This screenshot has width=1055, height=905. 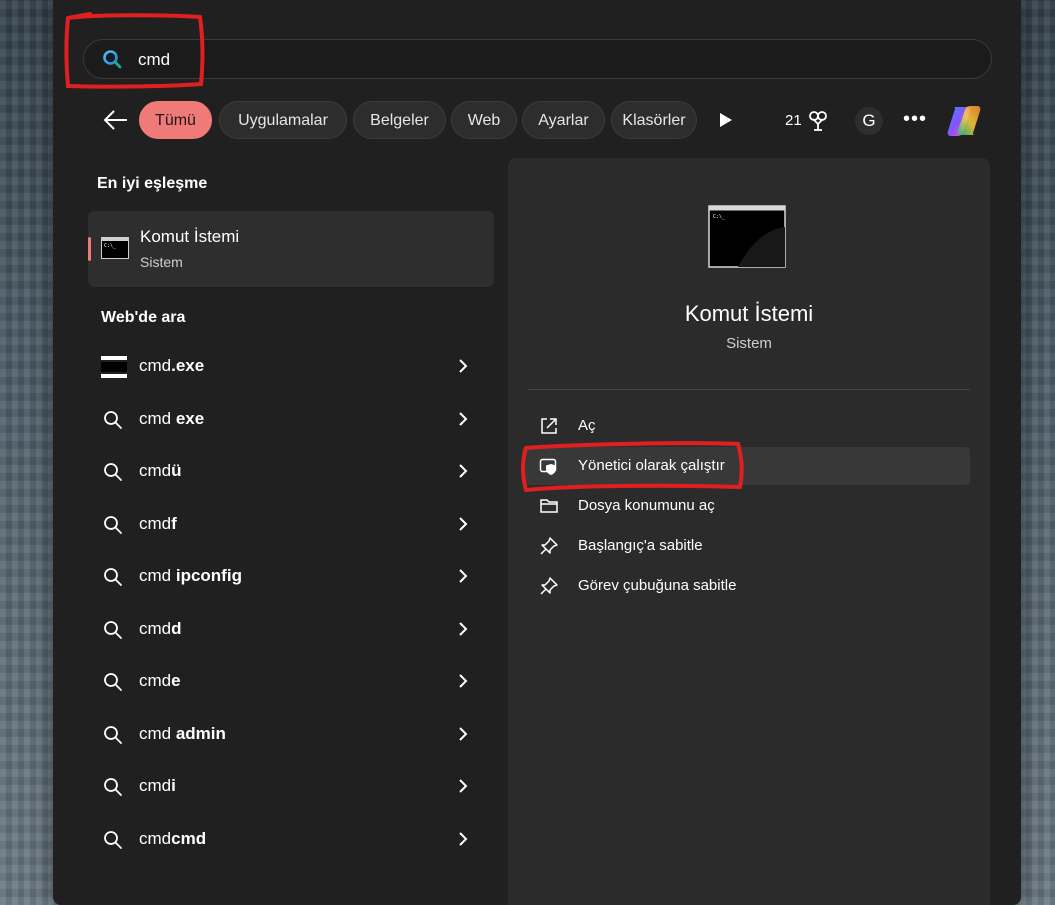 I want to click on web-suggestion-text: cmde, so click(x=160, y=681).